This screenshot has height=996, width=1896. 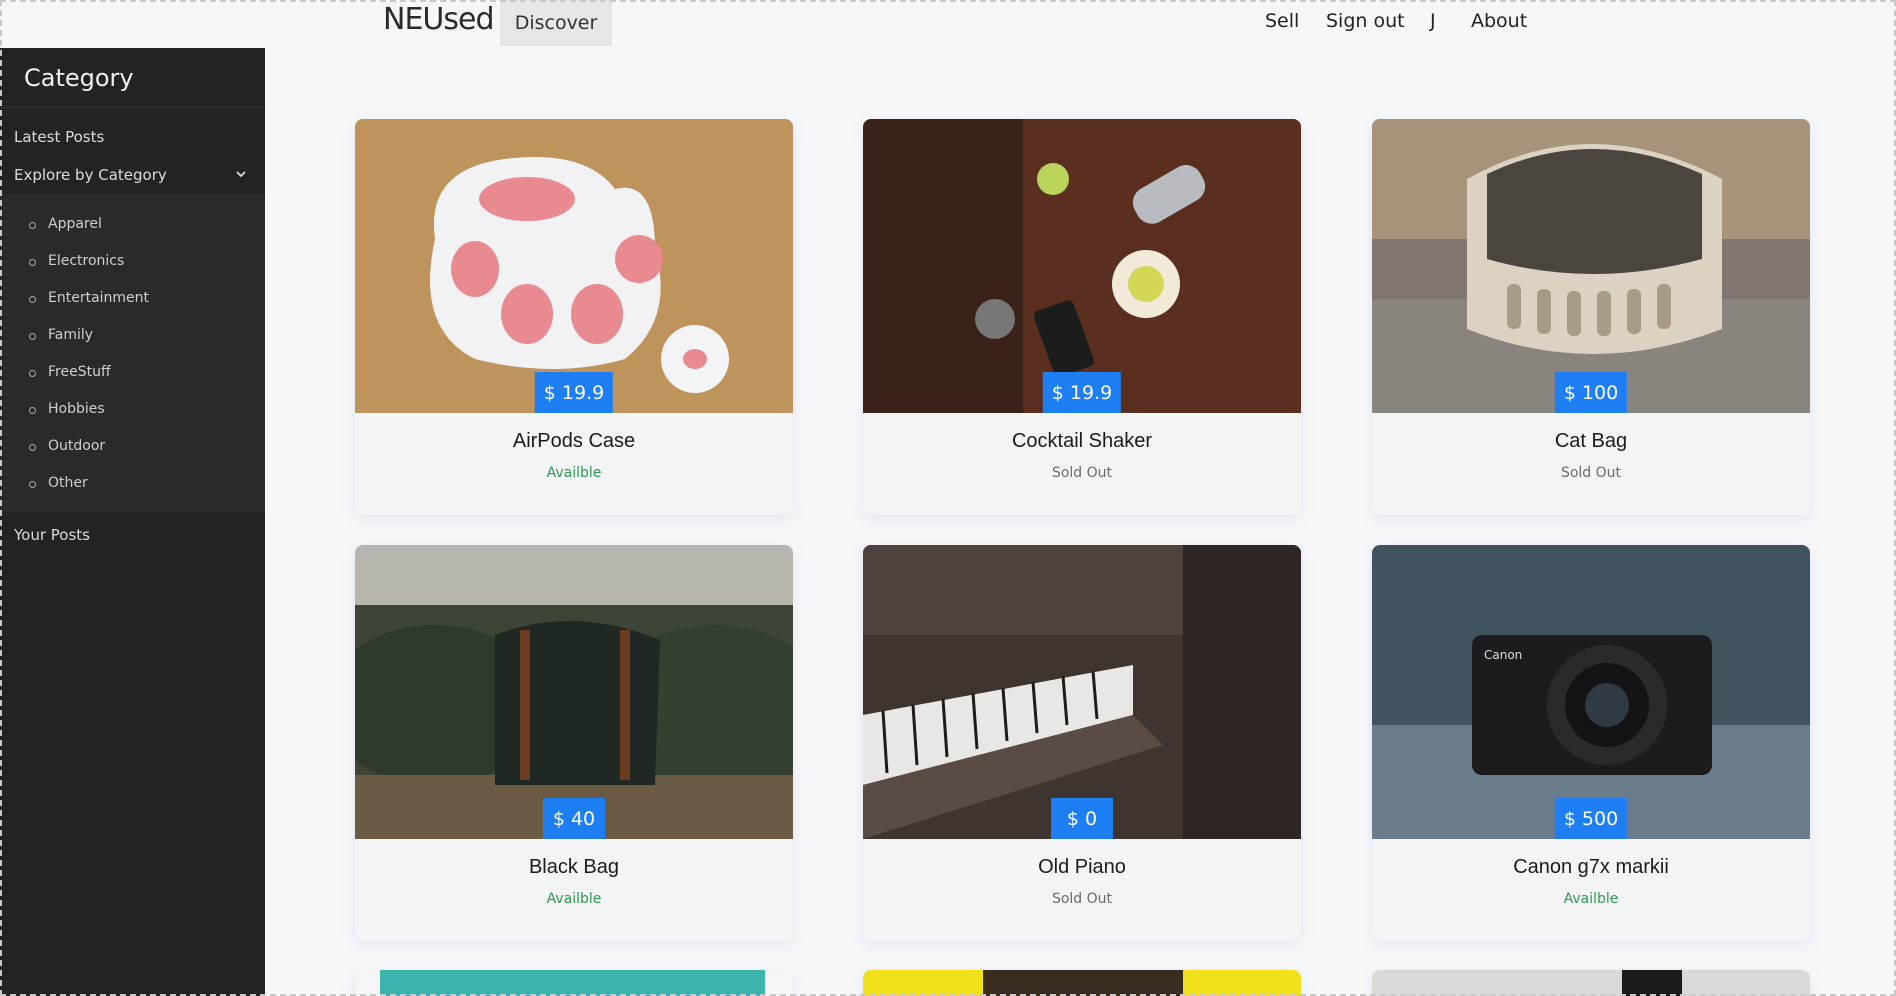 What do you see at coordinates (132, 372) in the screenshot?
I see `sidebar-item-freestuff: FreeStuff` at bounding box center [132, 372].